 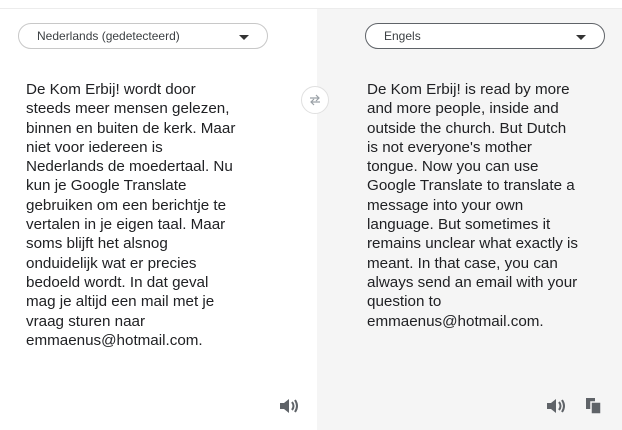 What do you see at coordinates (402, 36) in the screenshot?
I see `target-language-label: Engels` at bounding box center [402, 36].